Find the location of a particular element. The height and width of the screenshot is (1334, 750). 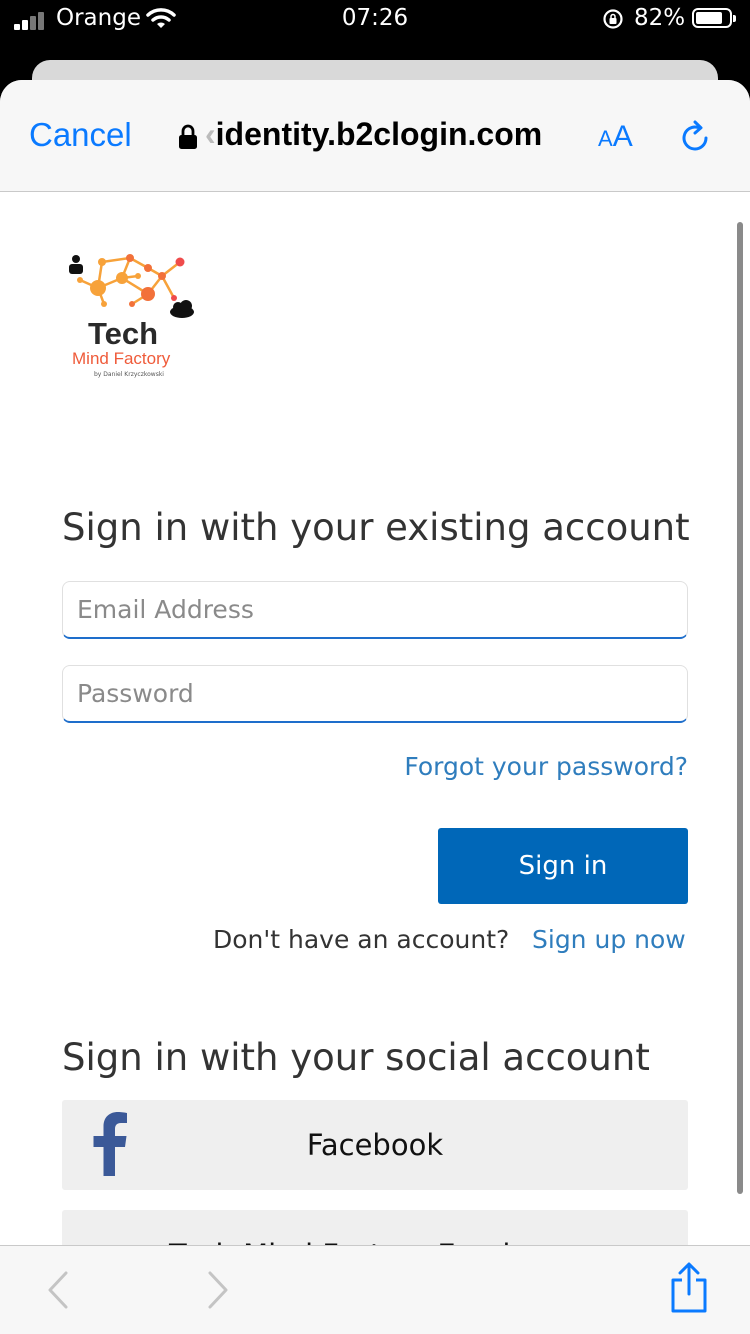

sign-up-link: Sign up now is located at coordinates (609, 939).